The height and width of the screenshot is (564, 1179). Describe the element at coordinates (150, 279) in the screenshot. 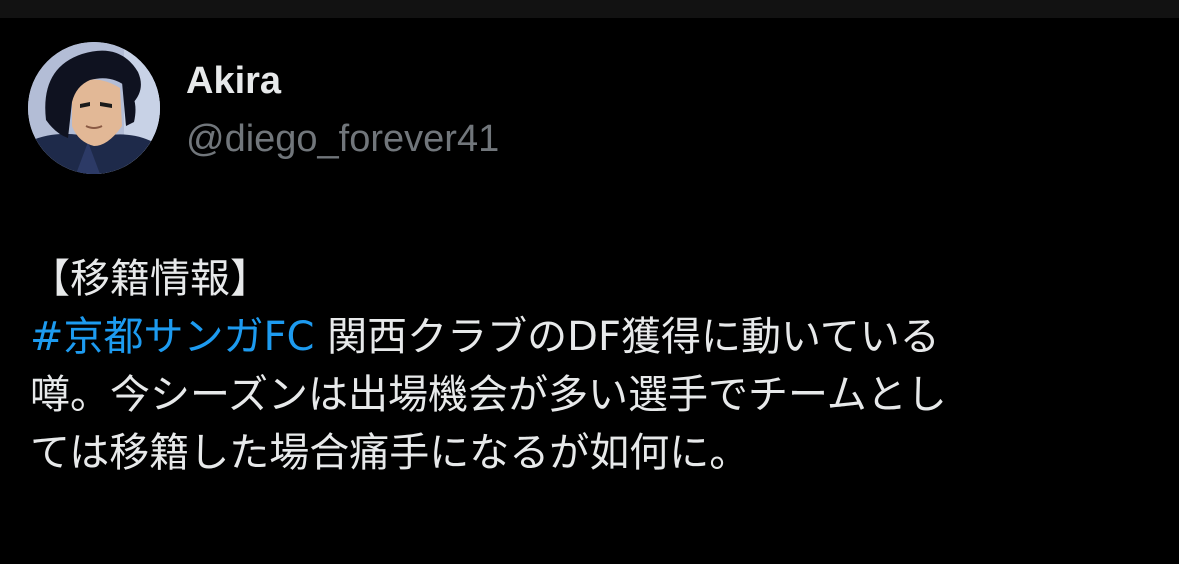

I see `tweet-heading: 【移籍情報】` at that location.